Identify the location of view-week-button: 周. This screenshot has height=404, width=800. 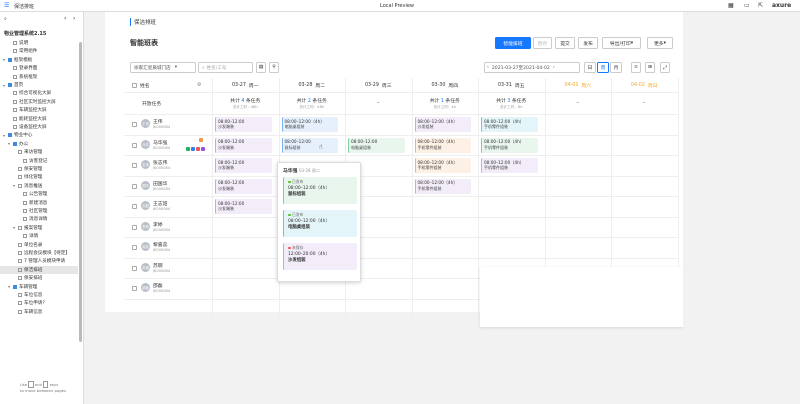
(603, 67).